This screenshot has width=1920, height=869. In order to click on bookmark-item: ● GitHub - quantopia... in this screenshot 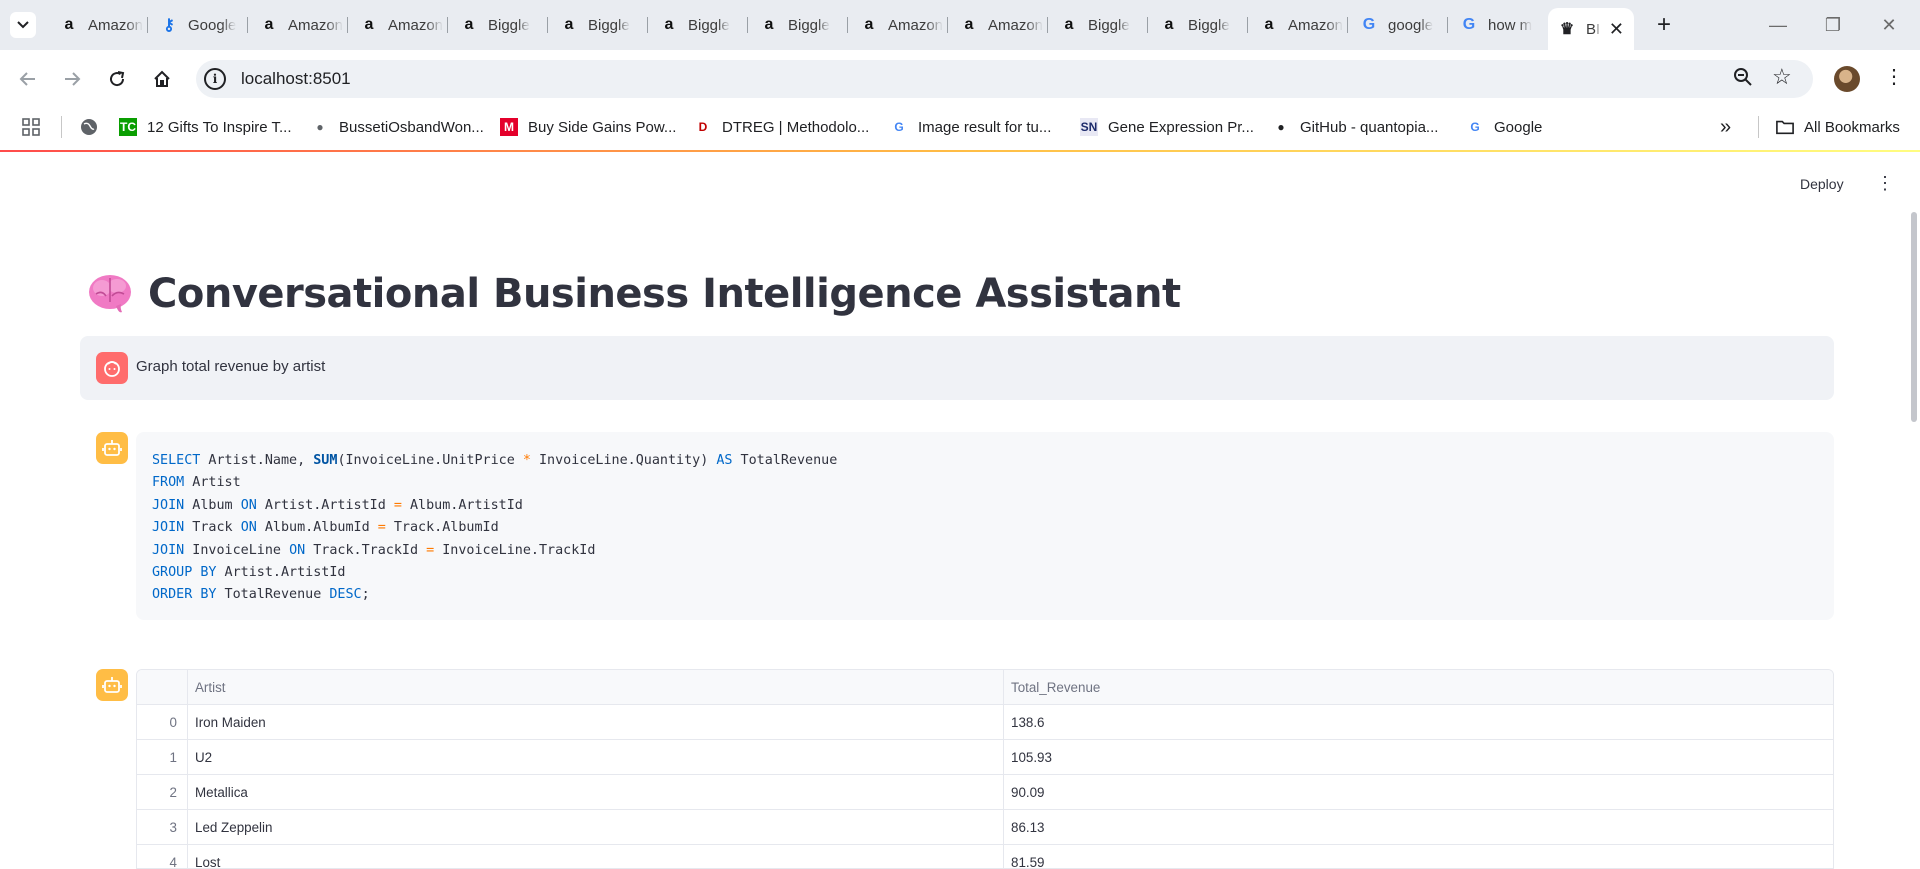, I will do `click(1355, 127)`.